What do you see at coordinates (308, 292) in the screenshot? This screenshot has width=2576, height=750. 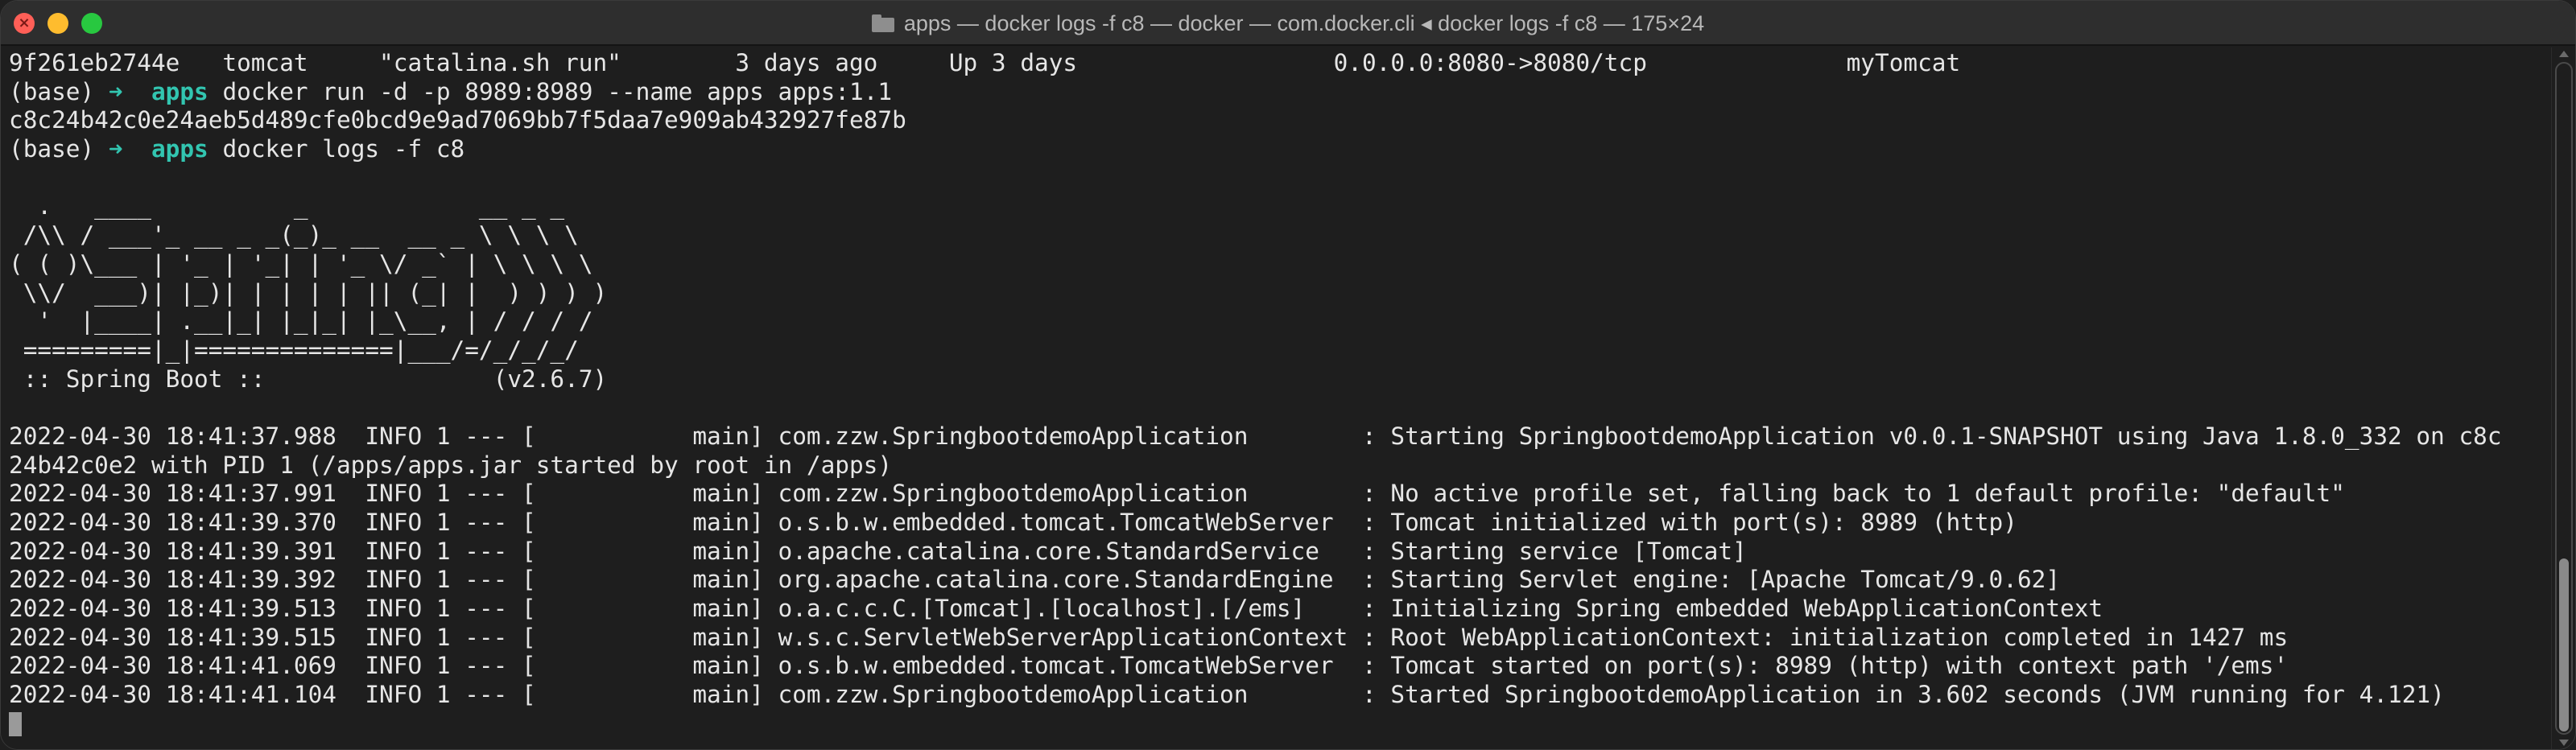 I see `output-line: \\/ ___)| |_)| | | | | || (_| | ) ) ) )` at bounding box center [308, 292].